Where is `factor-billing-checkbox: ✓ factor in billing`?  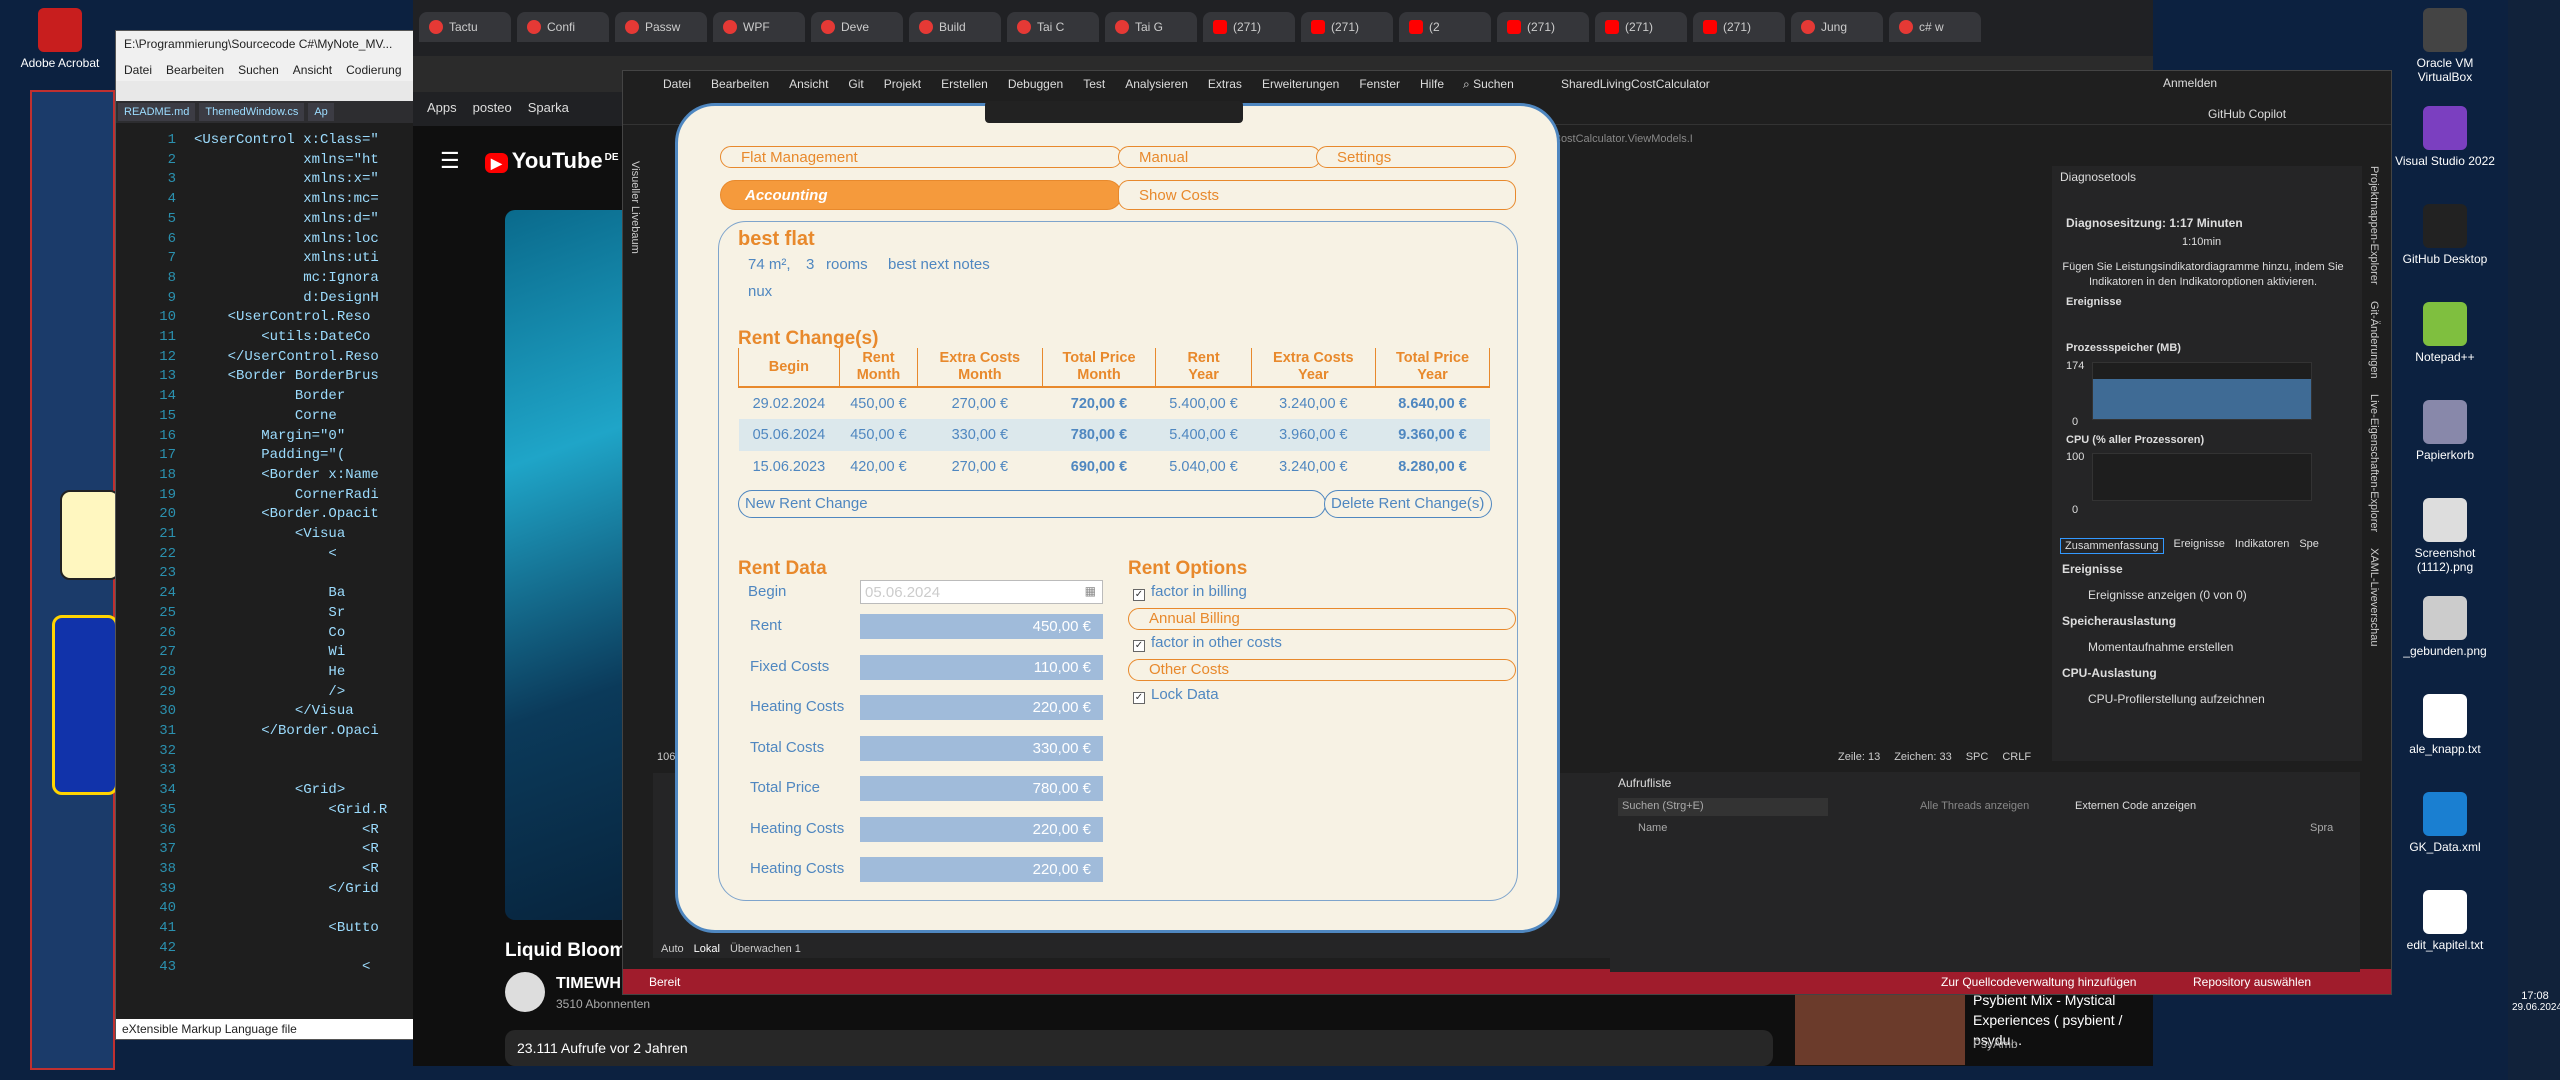 factor-billing-checkbox: ✓ factor in billing is located at coordinates (1190, 592).